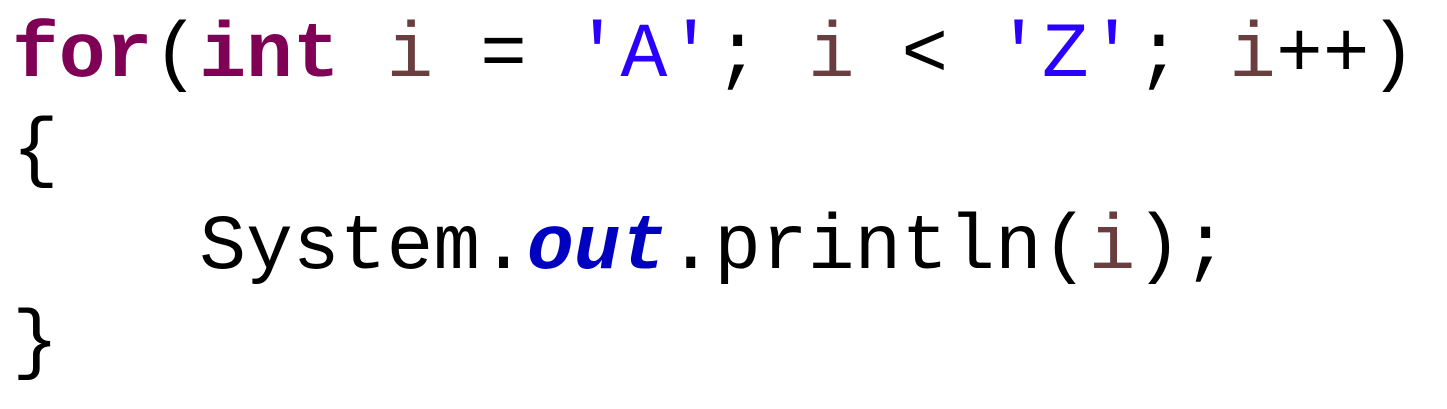  What do you see at coordinates (644, 56) in the screenshot?
I see `char-literal-a: 'A'` at bounding box center [644, 56].